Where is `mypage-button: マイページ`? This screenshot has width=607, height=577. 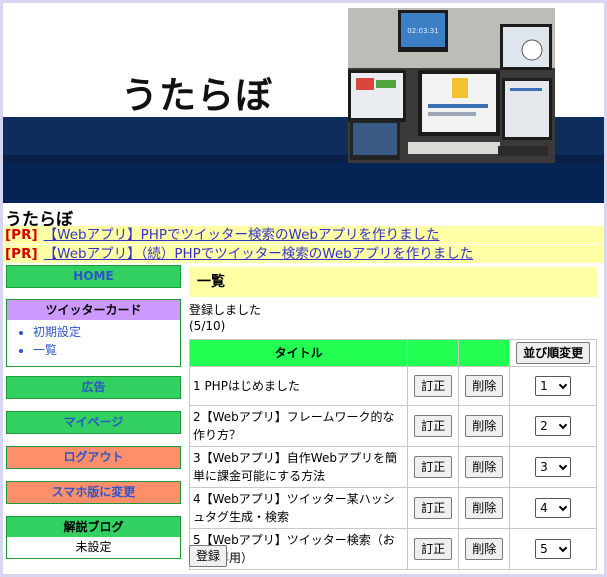 mypage-button: マイページ is located at coordinates (93, 422).